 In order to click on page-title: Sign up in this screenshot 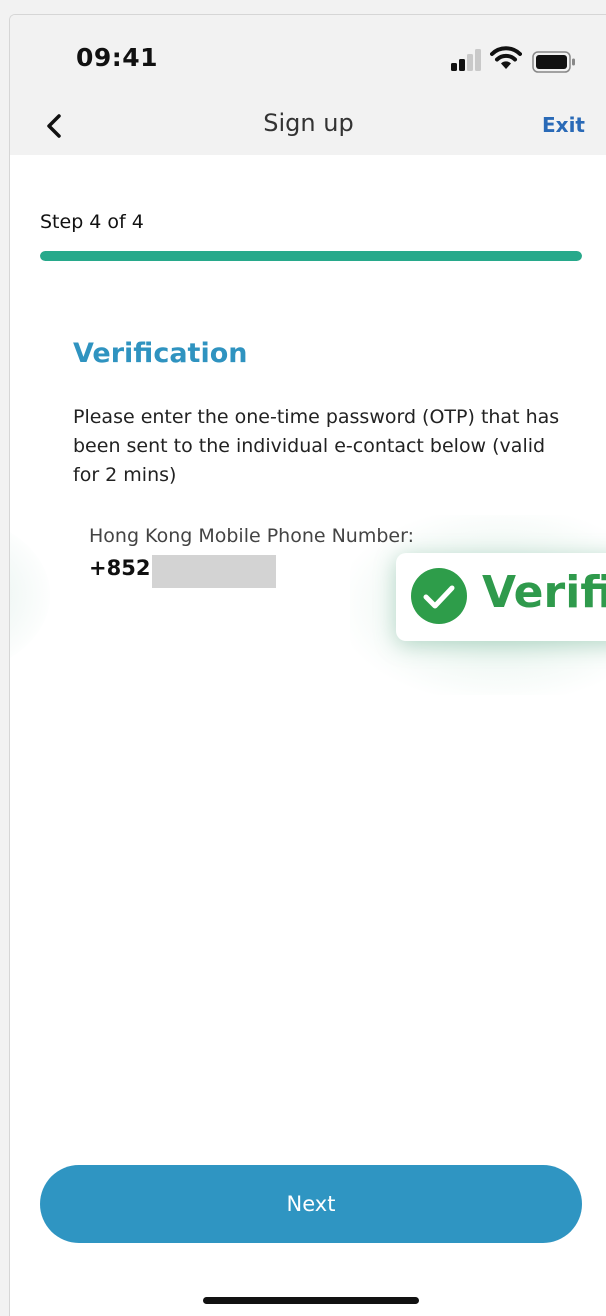, I will do `click(308, 123)`.